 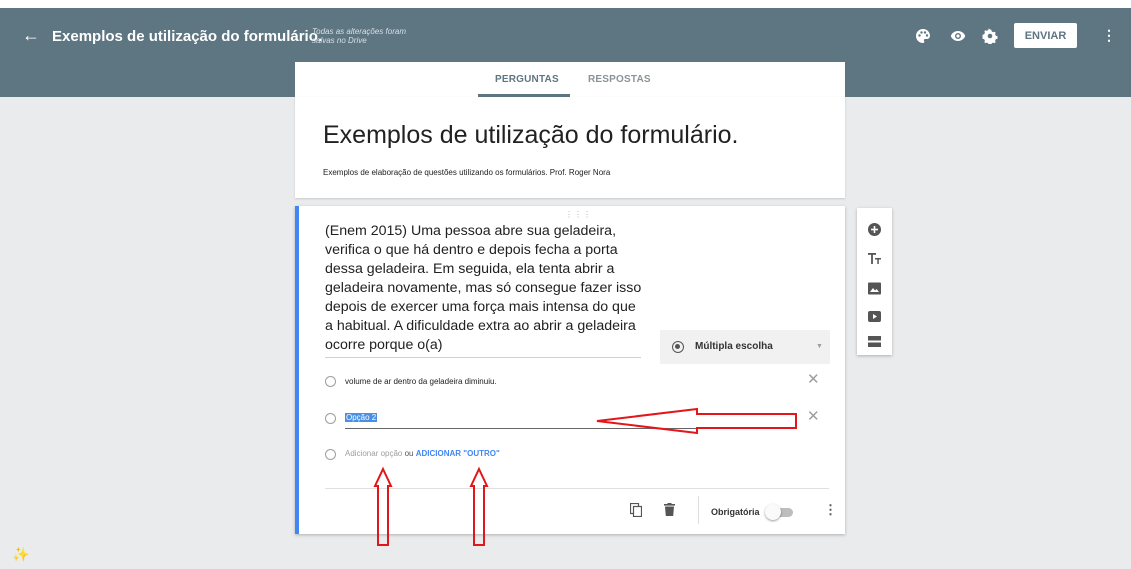 I want to click on app-title: Exemplos de utilização do formulário., so click(x=187, y=36).